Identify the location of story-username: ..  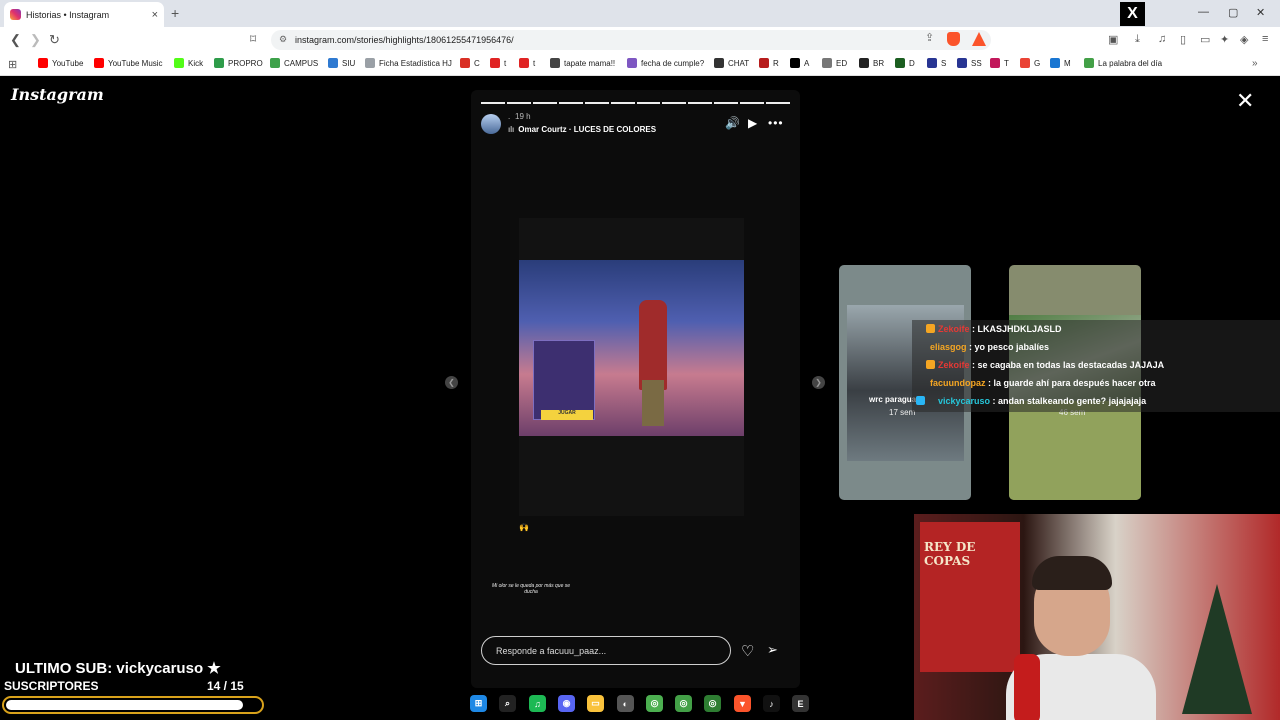
(509, 116).